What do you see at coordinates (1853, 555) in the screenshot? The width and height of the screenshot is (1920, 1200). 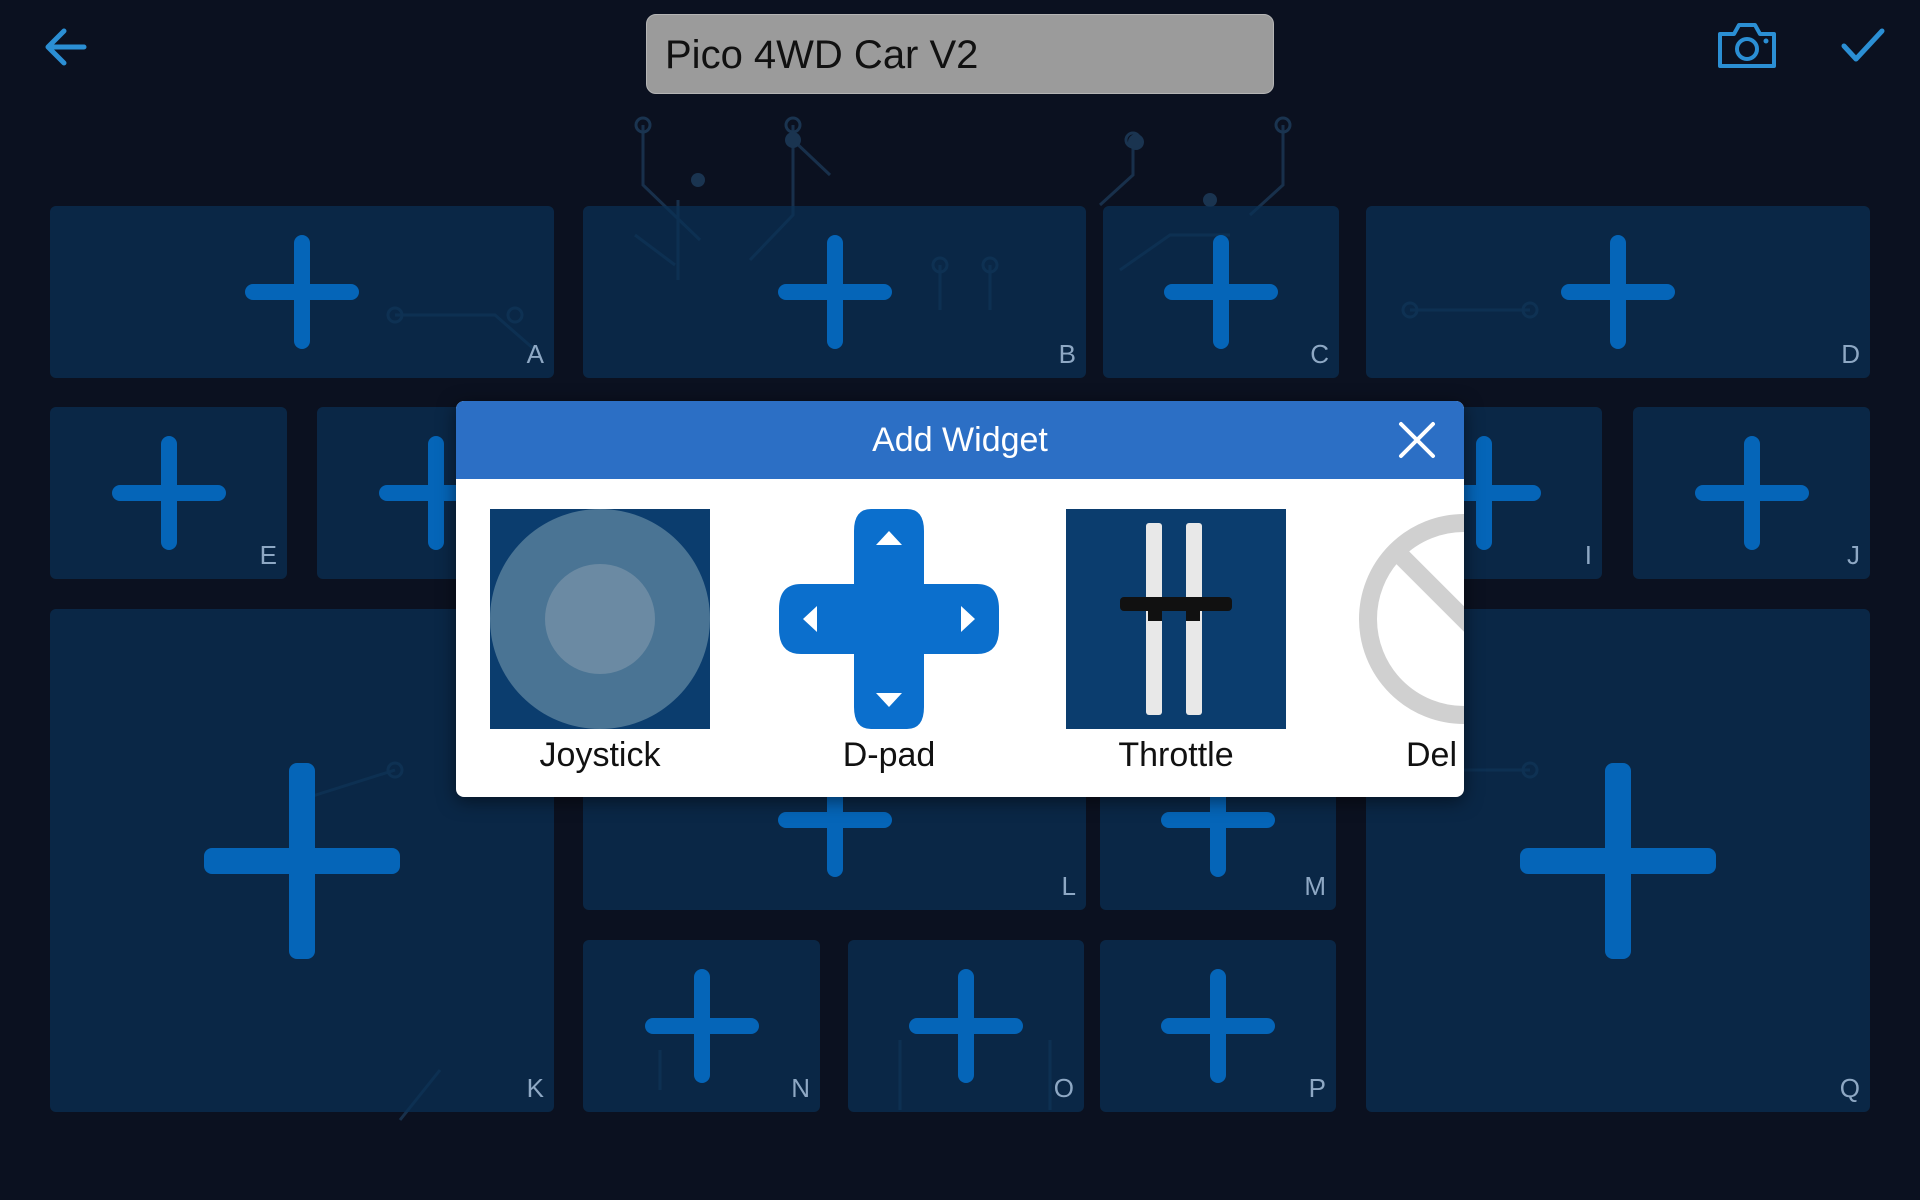 I see `slot-label: J` at bounding box center [1853, 555].